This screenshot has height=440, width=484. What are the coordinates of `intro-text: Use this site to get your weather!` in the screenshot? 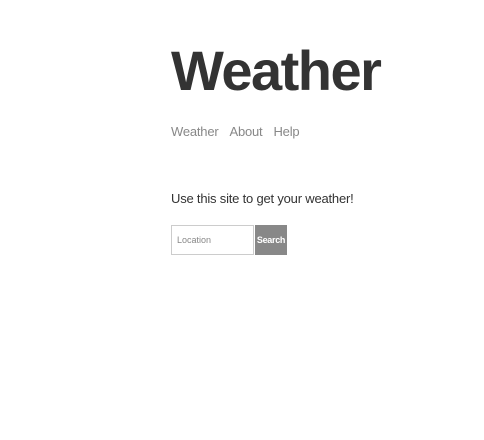 It's located at (262, 198).